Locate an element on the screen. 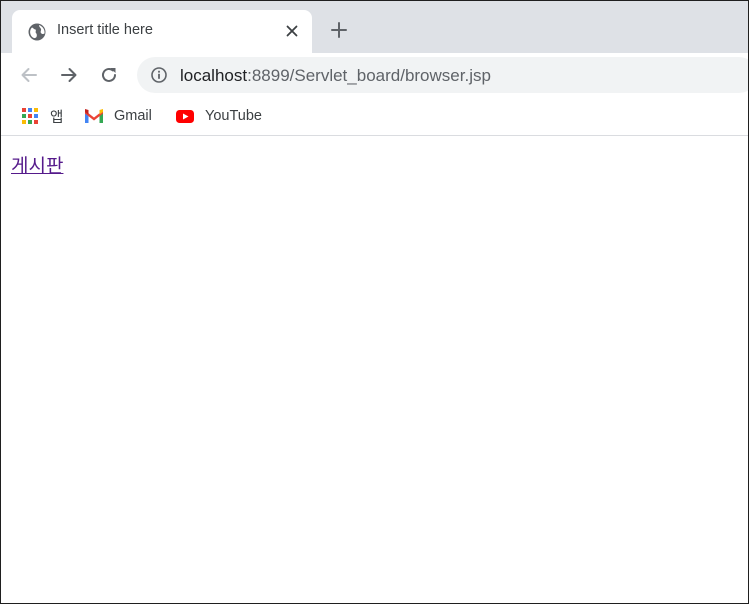 The image size is (749, 604). reload-button is located at coordinates (109, 75).